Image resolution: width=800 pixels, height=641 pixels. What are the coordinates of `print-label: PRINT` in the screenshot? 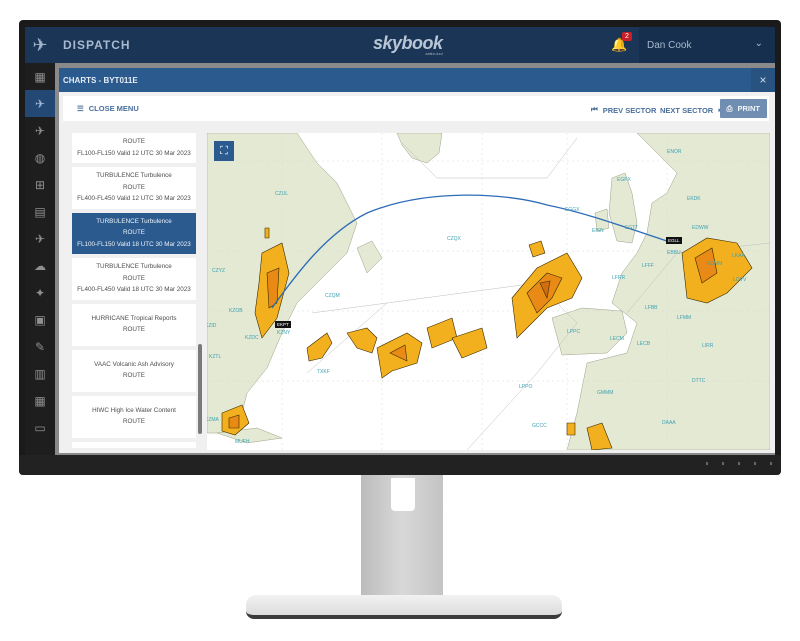 It's located at (749, 108).